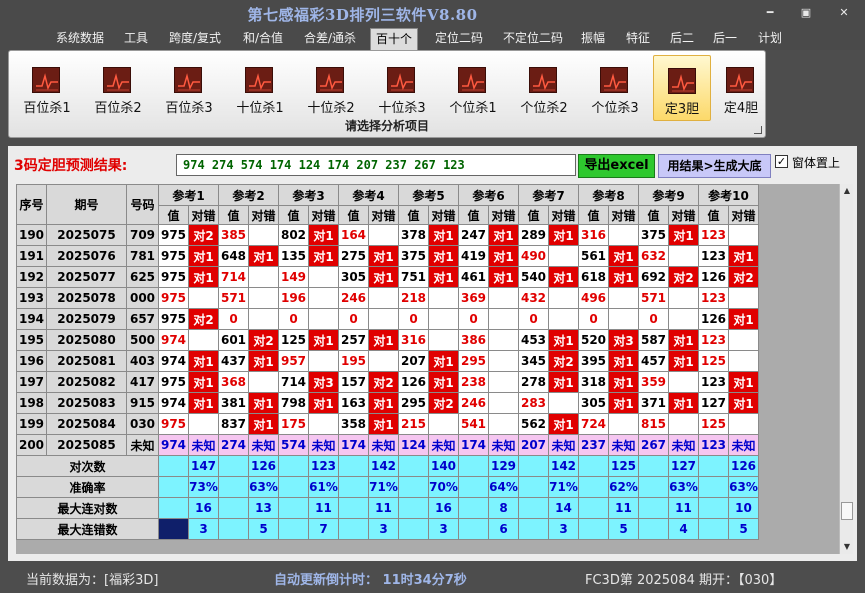  What do you see at coordinates (248, 195) in the screenshot?
I see `reference-header: 参考2` at bounding box center [248, 195].